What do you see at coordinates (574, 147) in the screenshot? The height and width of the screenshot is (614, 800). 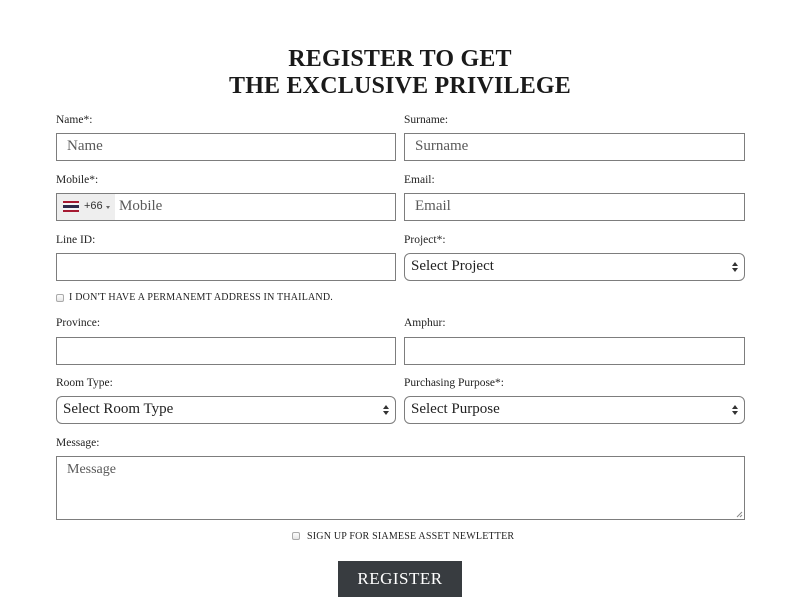 I see `surname-input: Surname` at bounding box center [574, 147].